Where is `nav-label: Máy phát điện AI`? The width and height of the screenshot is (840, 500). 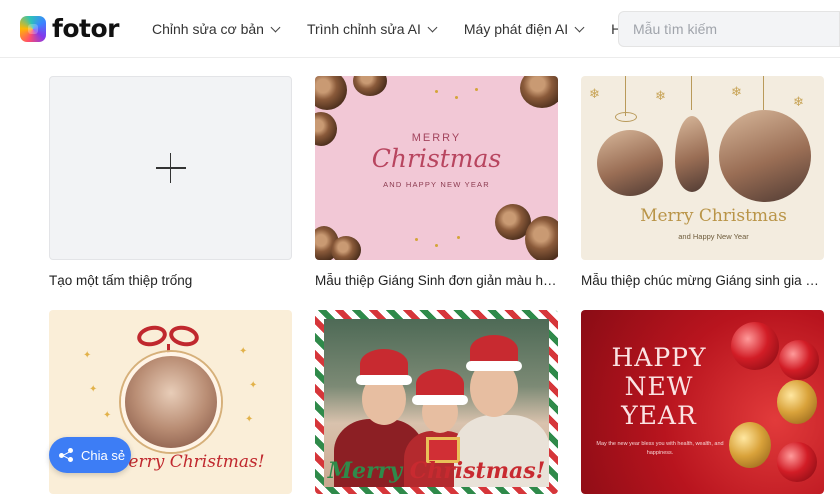 nav-label: Máy phát điện AI is located at coordinates (516, 29).